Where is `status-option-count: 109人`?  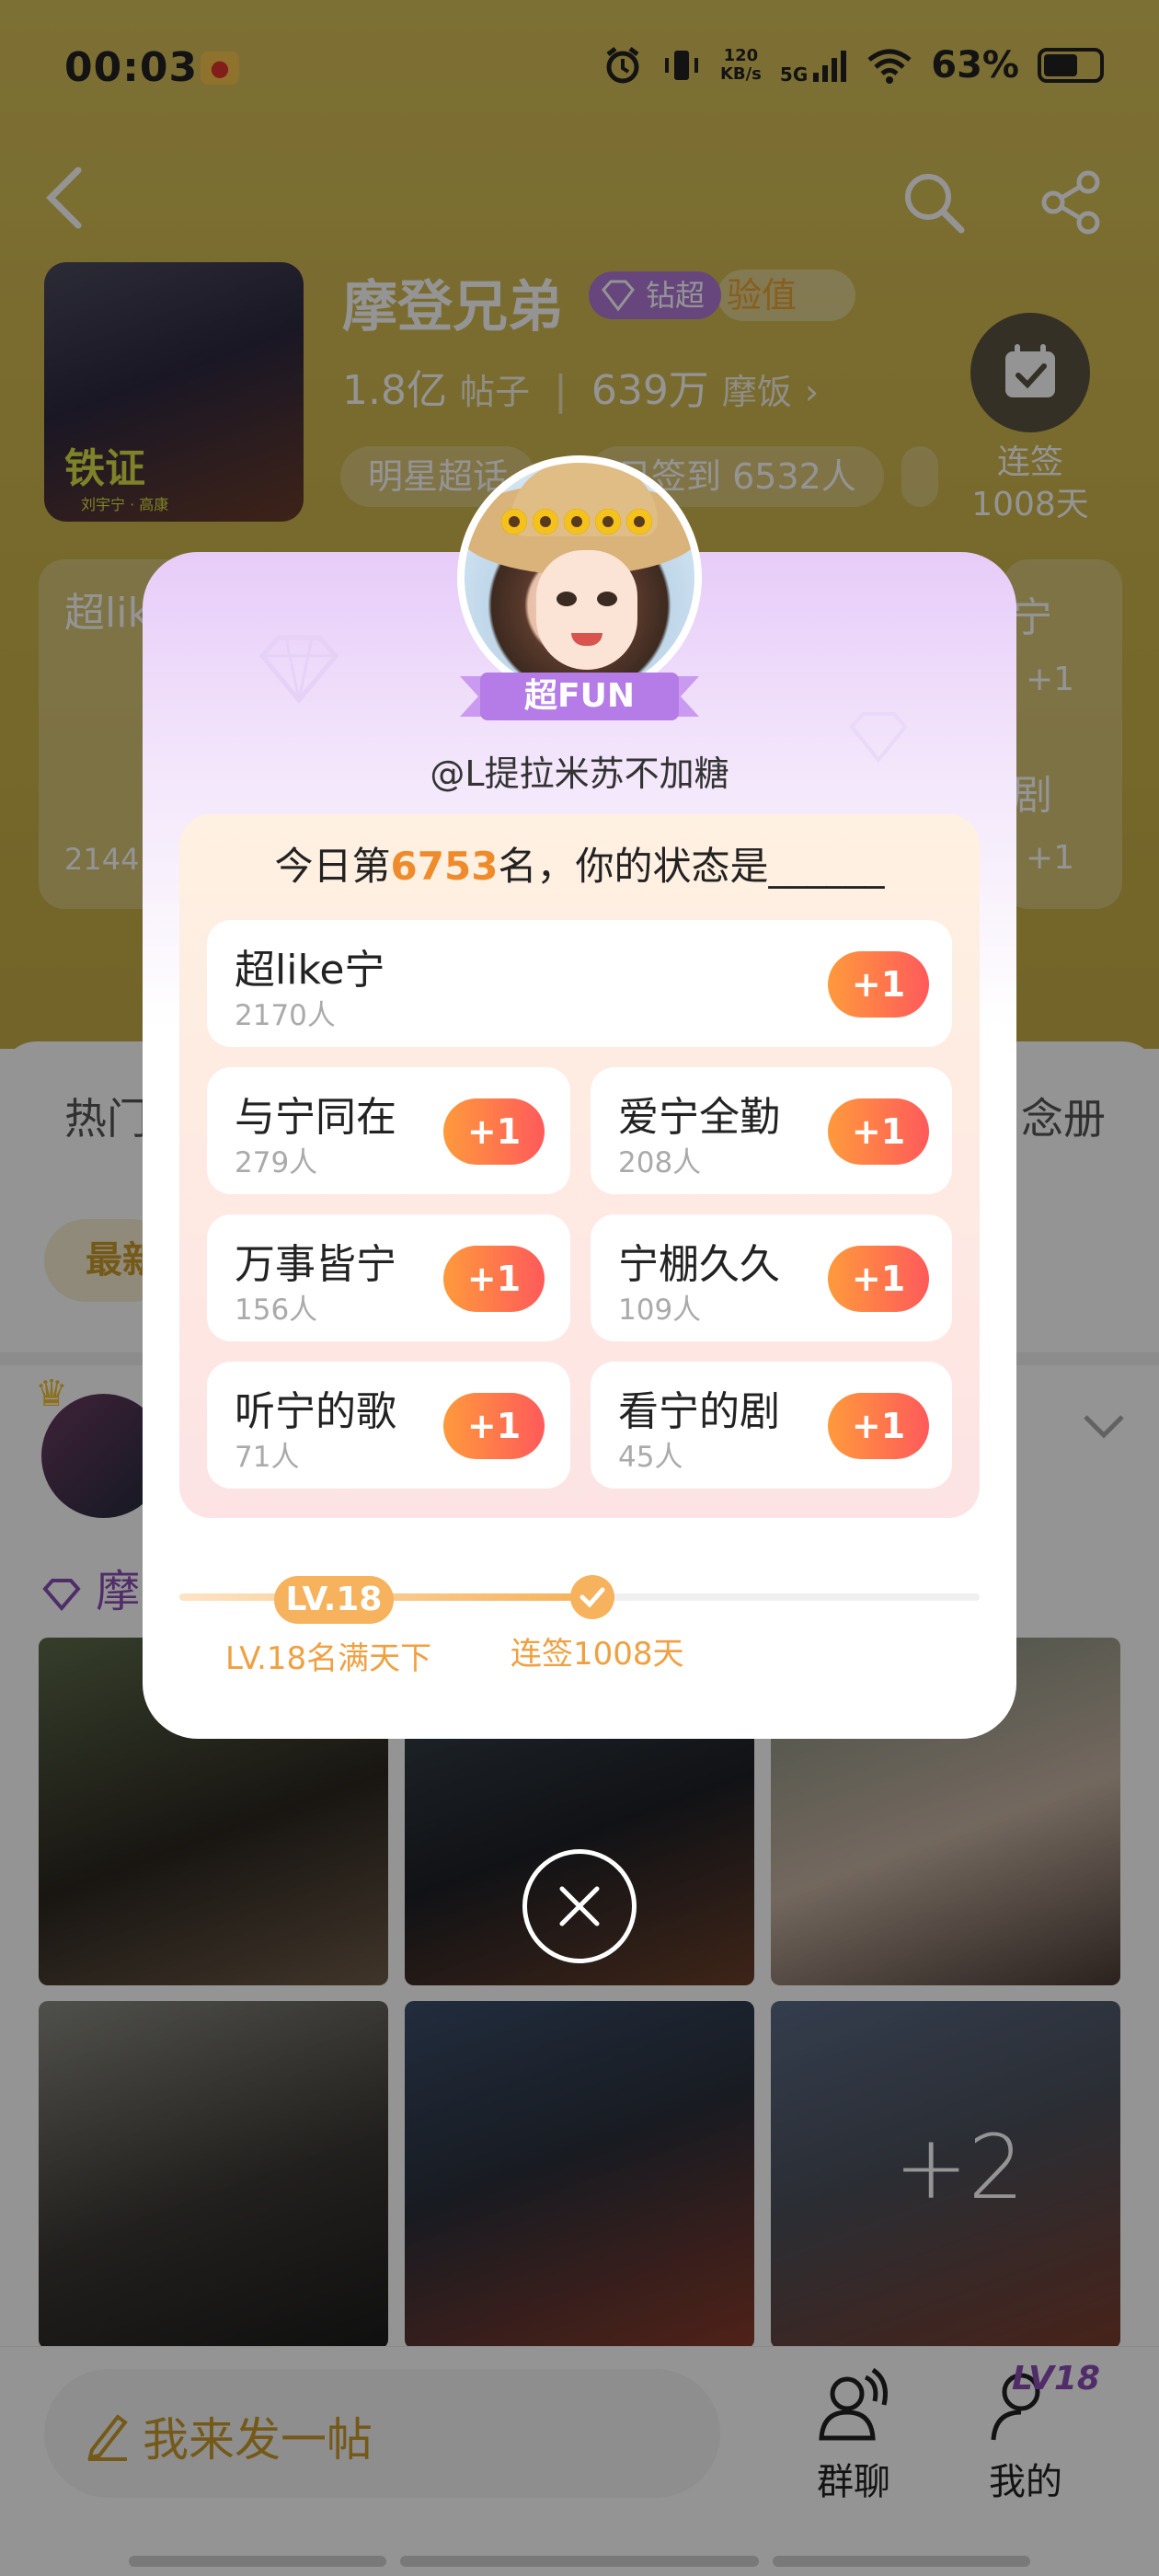 status-option-count: 109人 is located at coordinates (660, 1310).